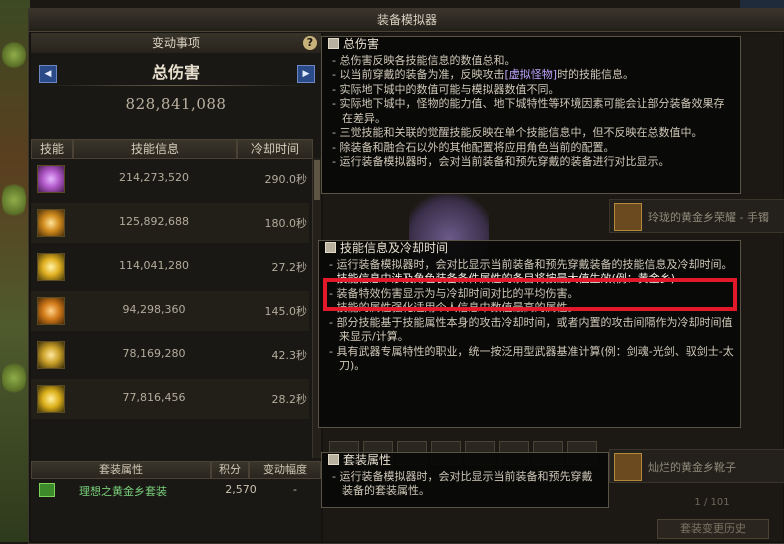 The height and width of the screenshot is (544, 784). Describe the element at coordinates (289, 399) in the screenshot. I see `skill-cooldown: 28.2秒` at that location.